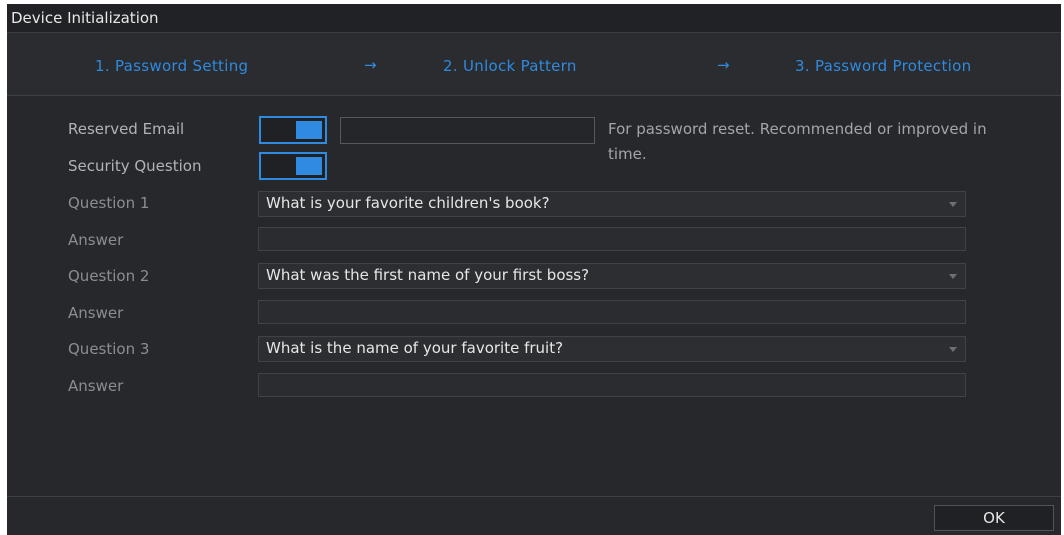  What do you see at coordinates (109, 349) in the screenshot?
I see `question-3-label: Question 3` at bounding box center [109, 349].